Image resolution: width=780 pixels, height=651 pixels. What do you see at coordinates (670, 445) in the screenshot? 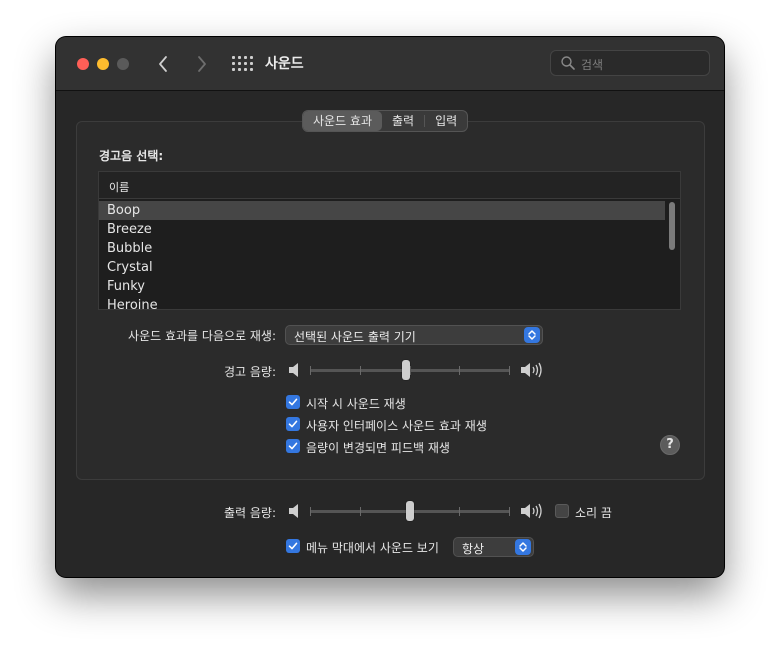
I see `help-icon: ?` at bounding box center [670, 445].